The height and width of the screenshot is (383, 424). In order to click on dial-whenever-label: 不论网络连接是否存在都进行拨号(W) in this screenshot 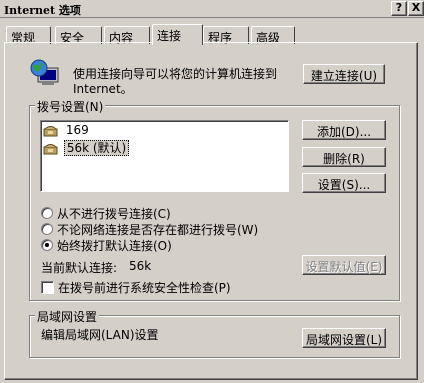, I will do `click(157, 229)`.